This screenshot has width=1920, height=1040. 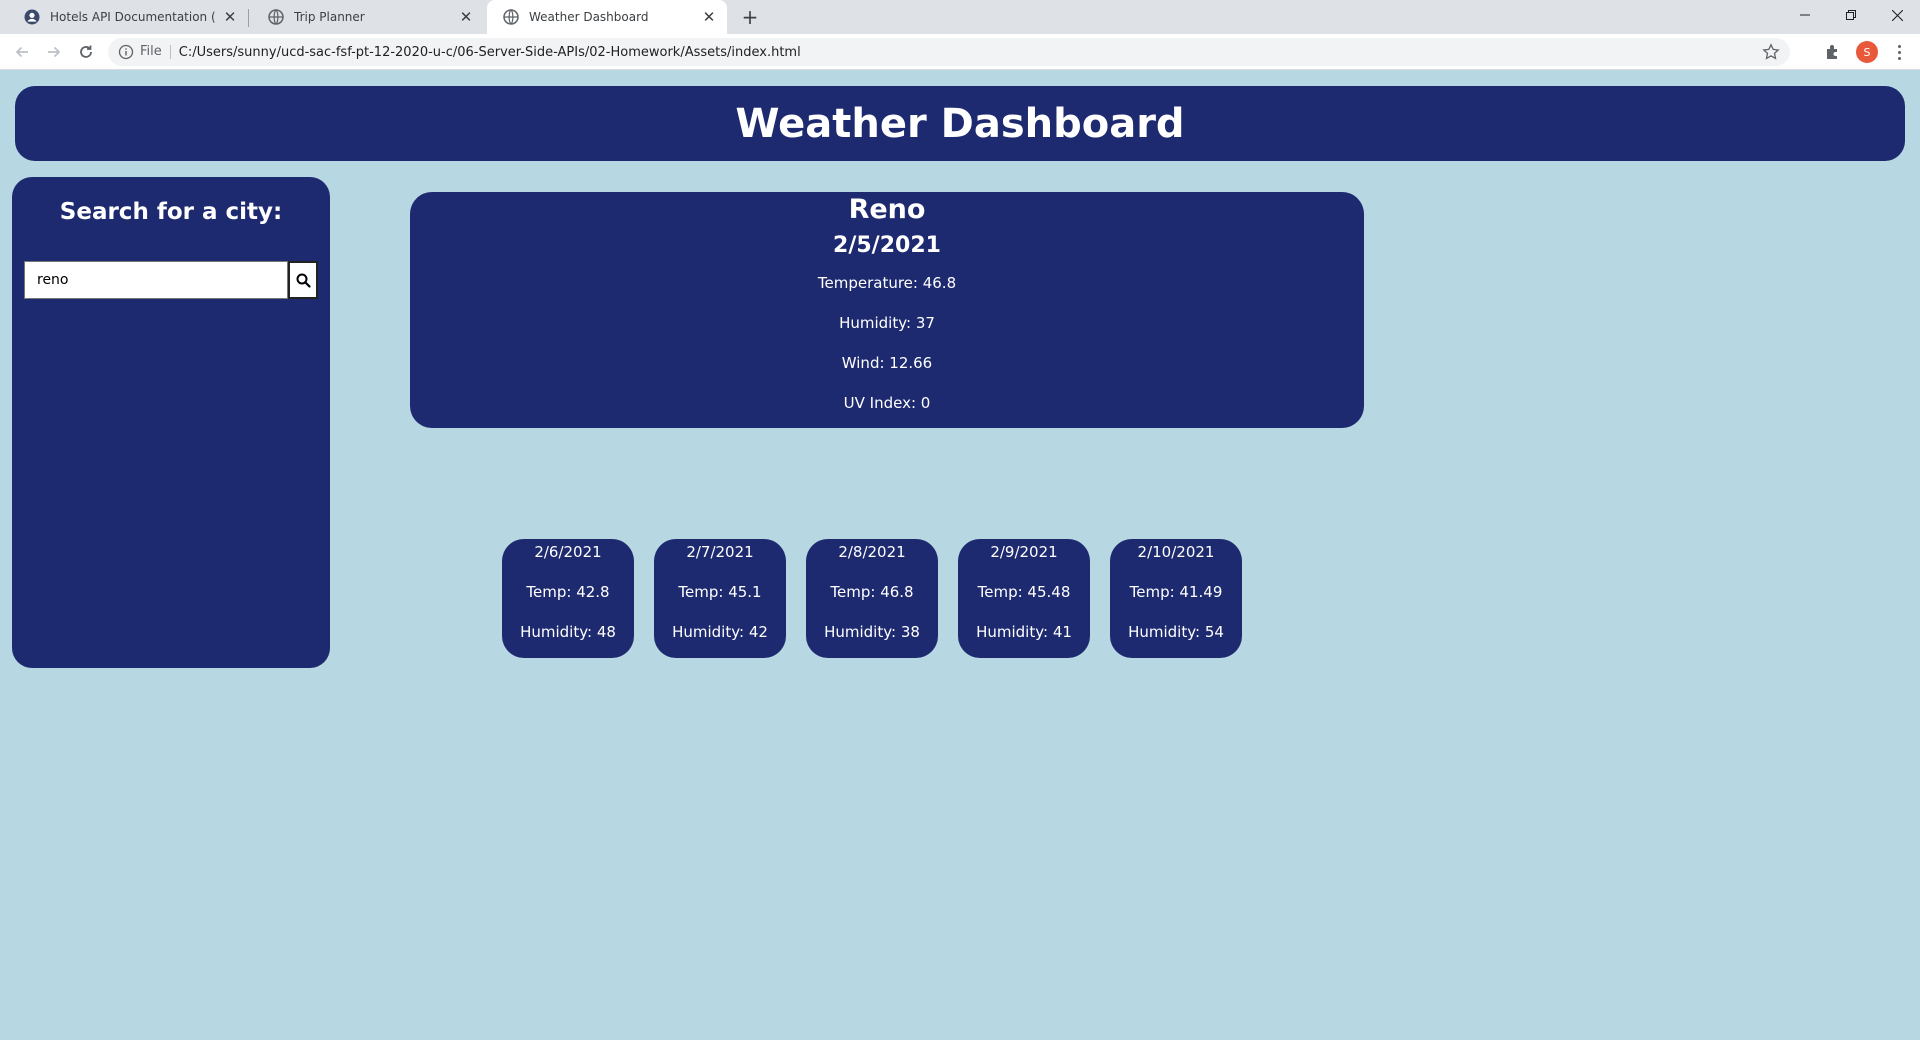 I want to click on arrow-right-icon, so click(x=54, y=52).